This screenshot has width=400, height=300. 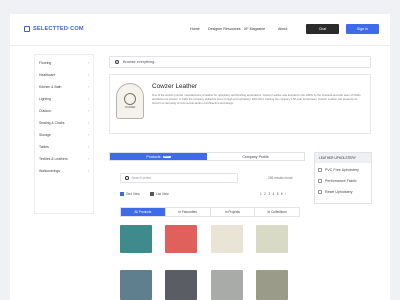 What do you see at coordinates (261, 194) in the screenshot?
I see `page-link: 1` at bounding box center [261, 194].